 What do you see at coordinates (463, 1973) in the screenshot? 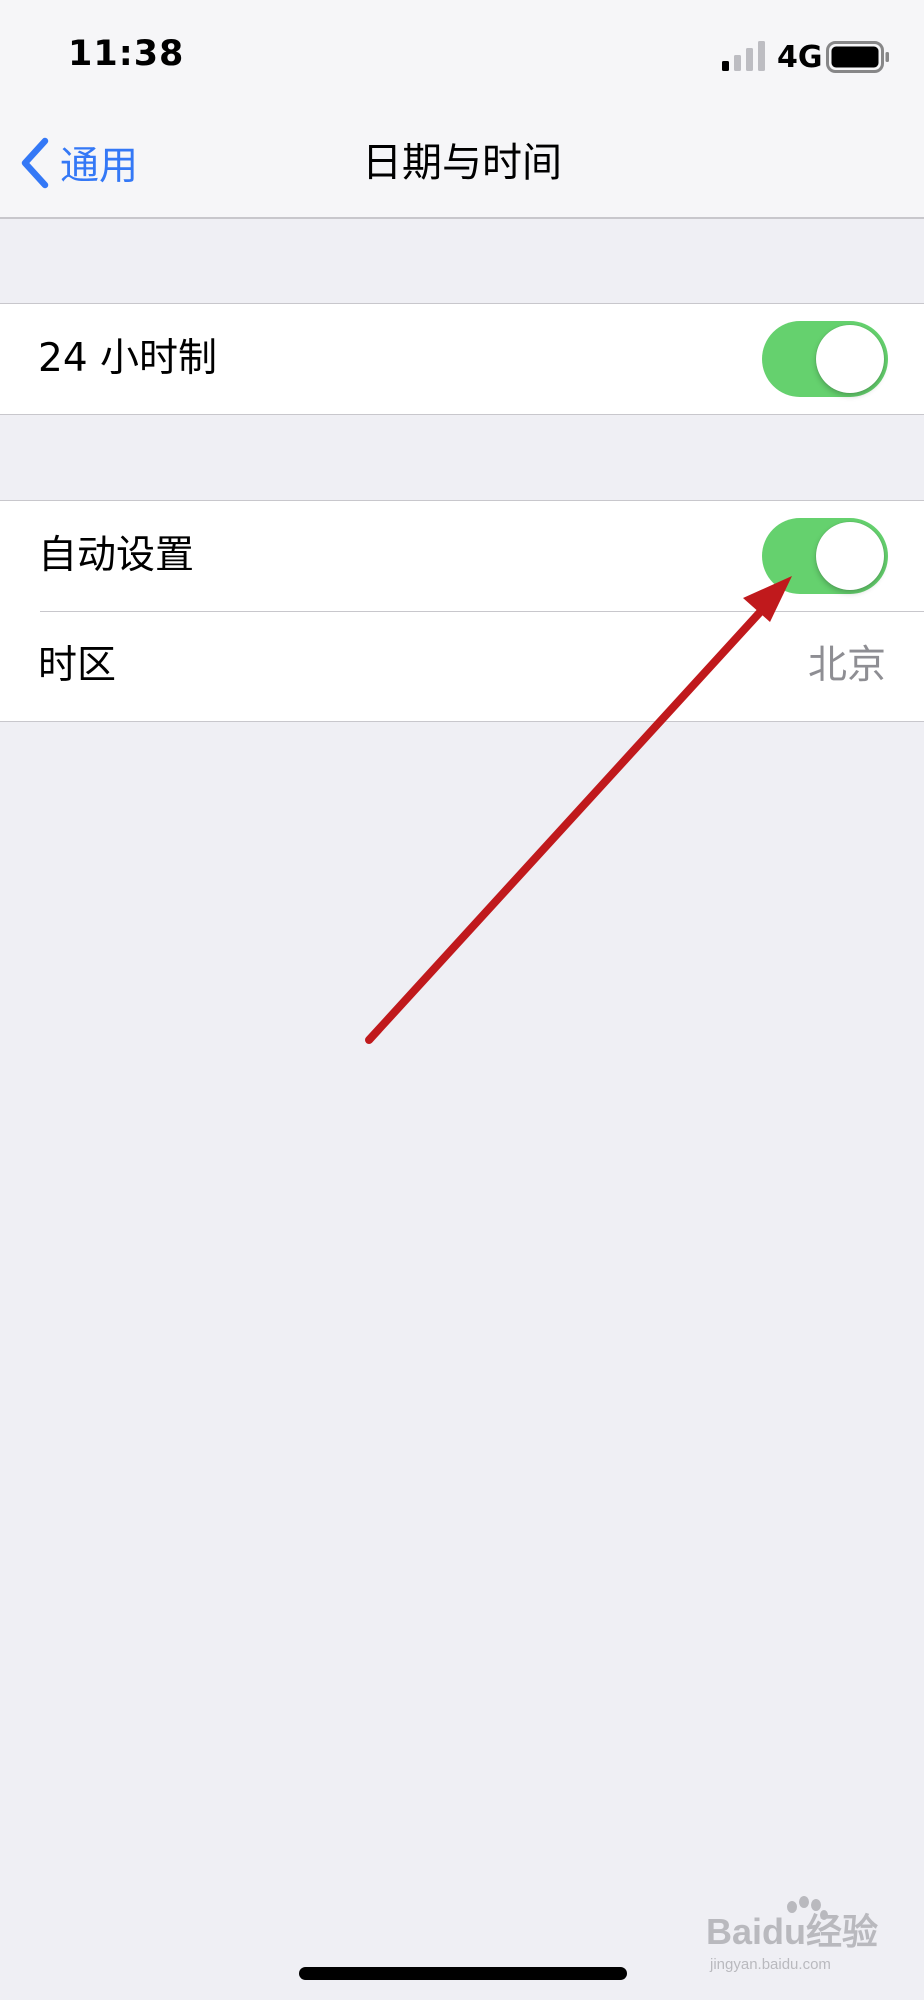
I see `home-indicator` at bounding box center [463, 1973].